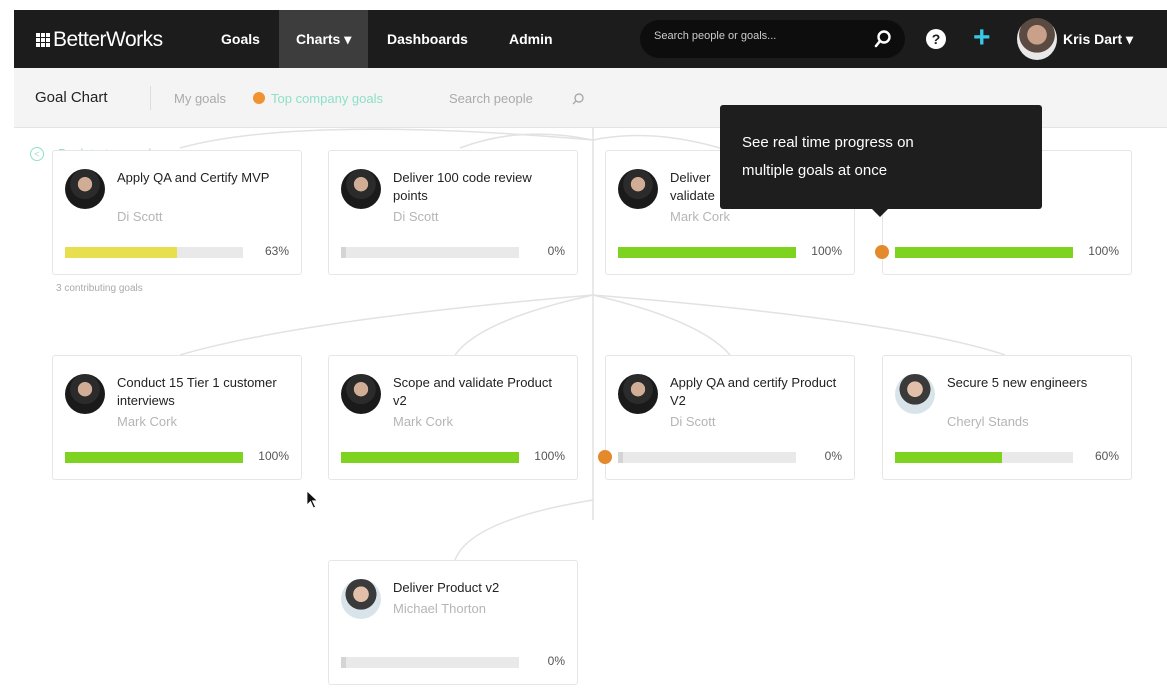  I want to click on mouse-cursor-icon, so click(312, 499).